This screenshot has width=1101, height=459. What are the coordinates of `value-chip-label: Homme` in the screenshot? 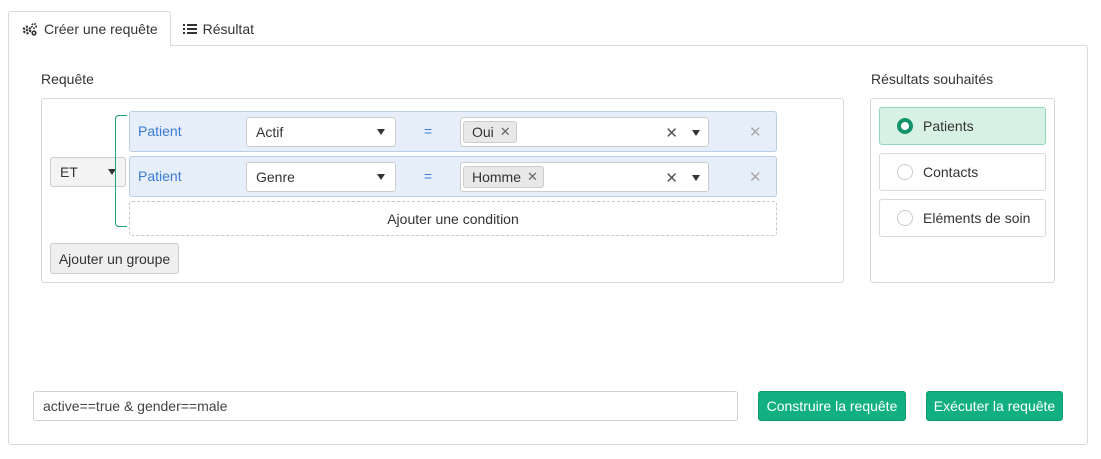 It's located at (497, 177).